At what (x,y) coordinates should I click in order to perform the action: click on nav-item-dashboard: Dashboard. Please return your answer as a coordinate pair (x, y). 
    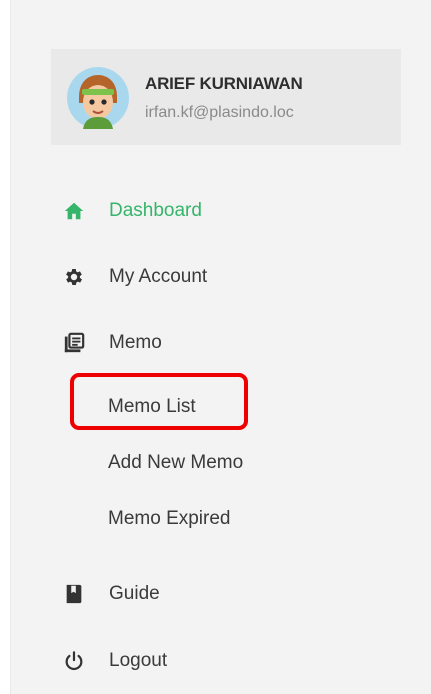
    Looking at the image, I should click on (221, 210).